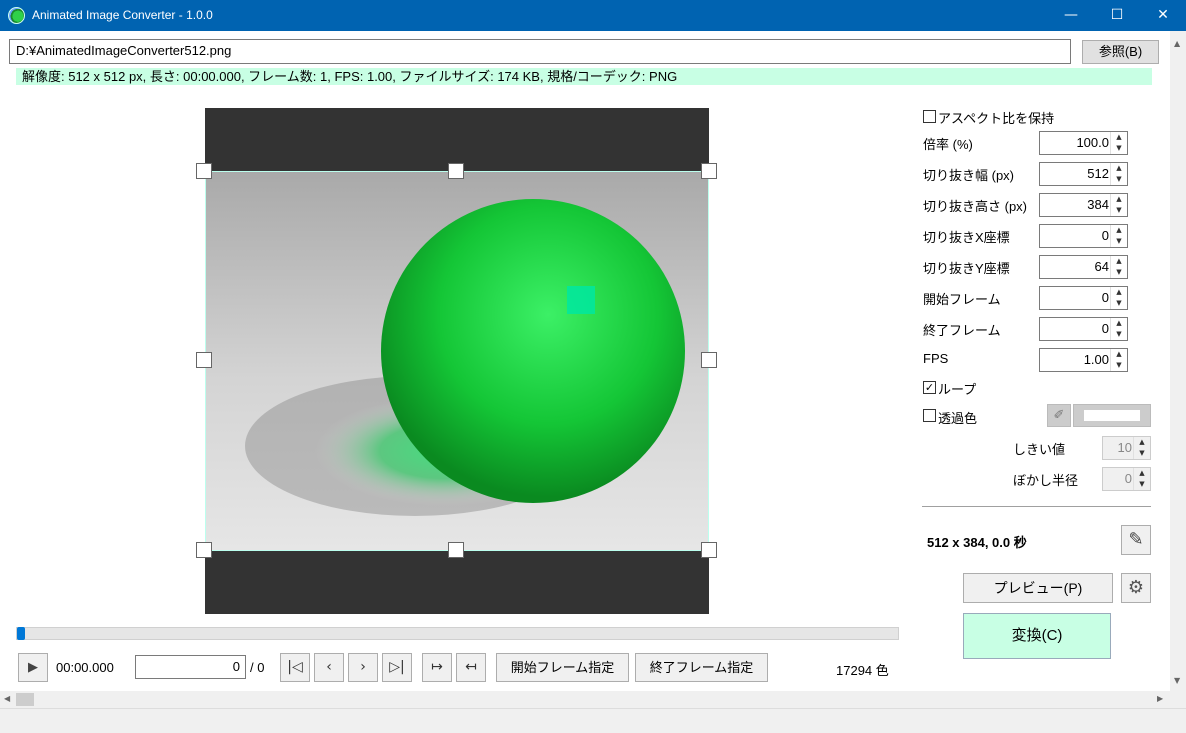  I want to click on status-bar, so click(593, 720).